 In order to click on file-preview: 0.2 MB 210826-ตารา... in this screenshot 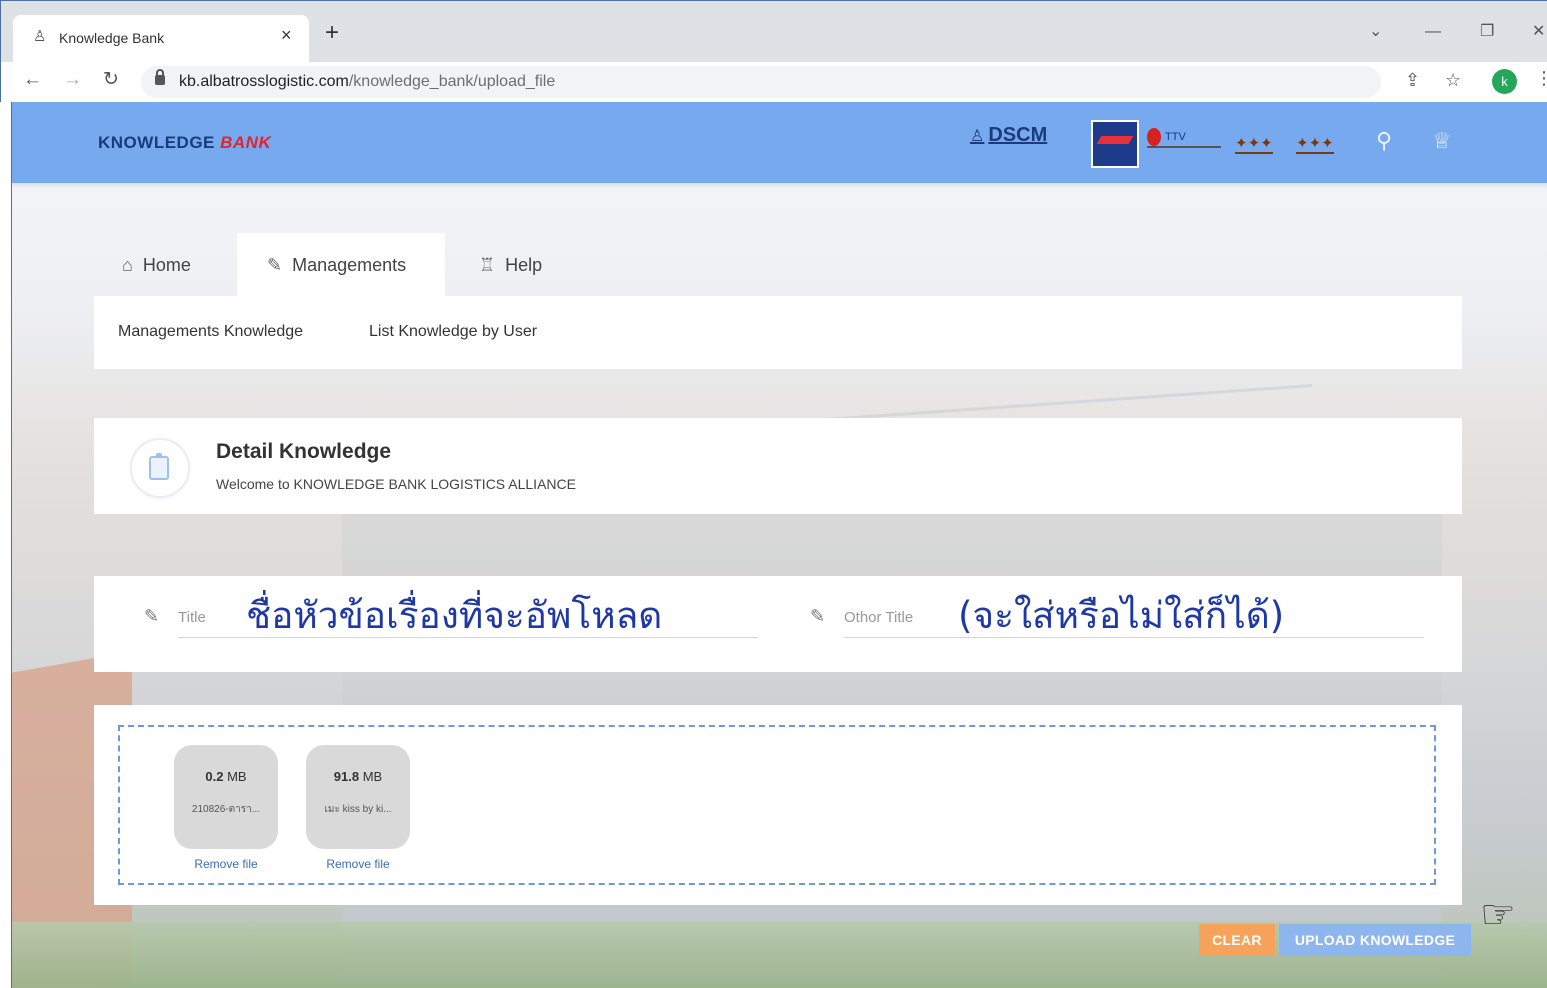, I will do `click(226, 797)`.